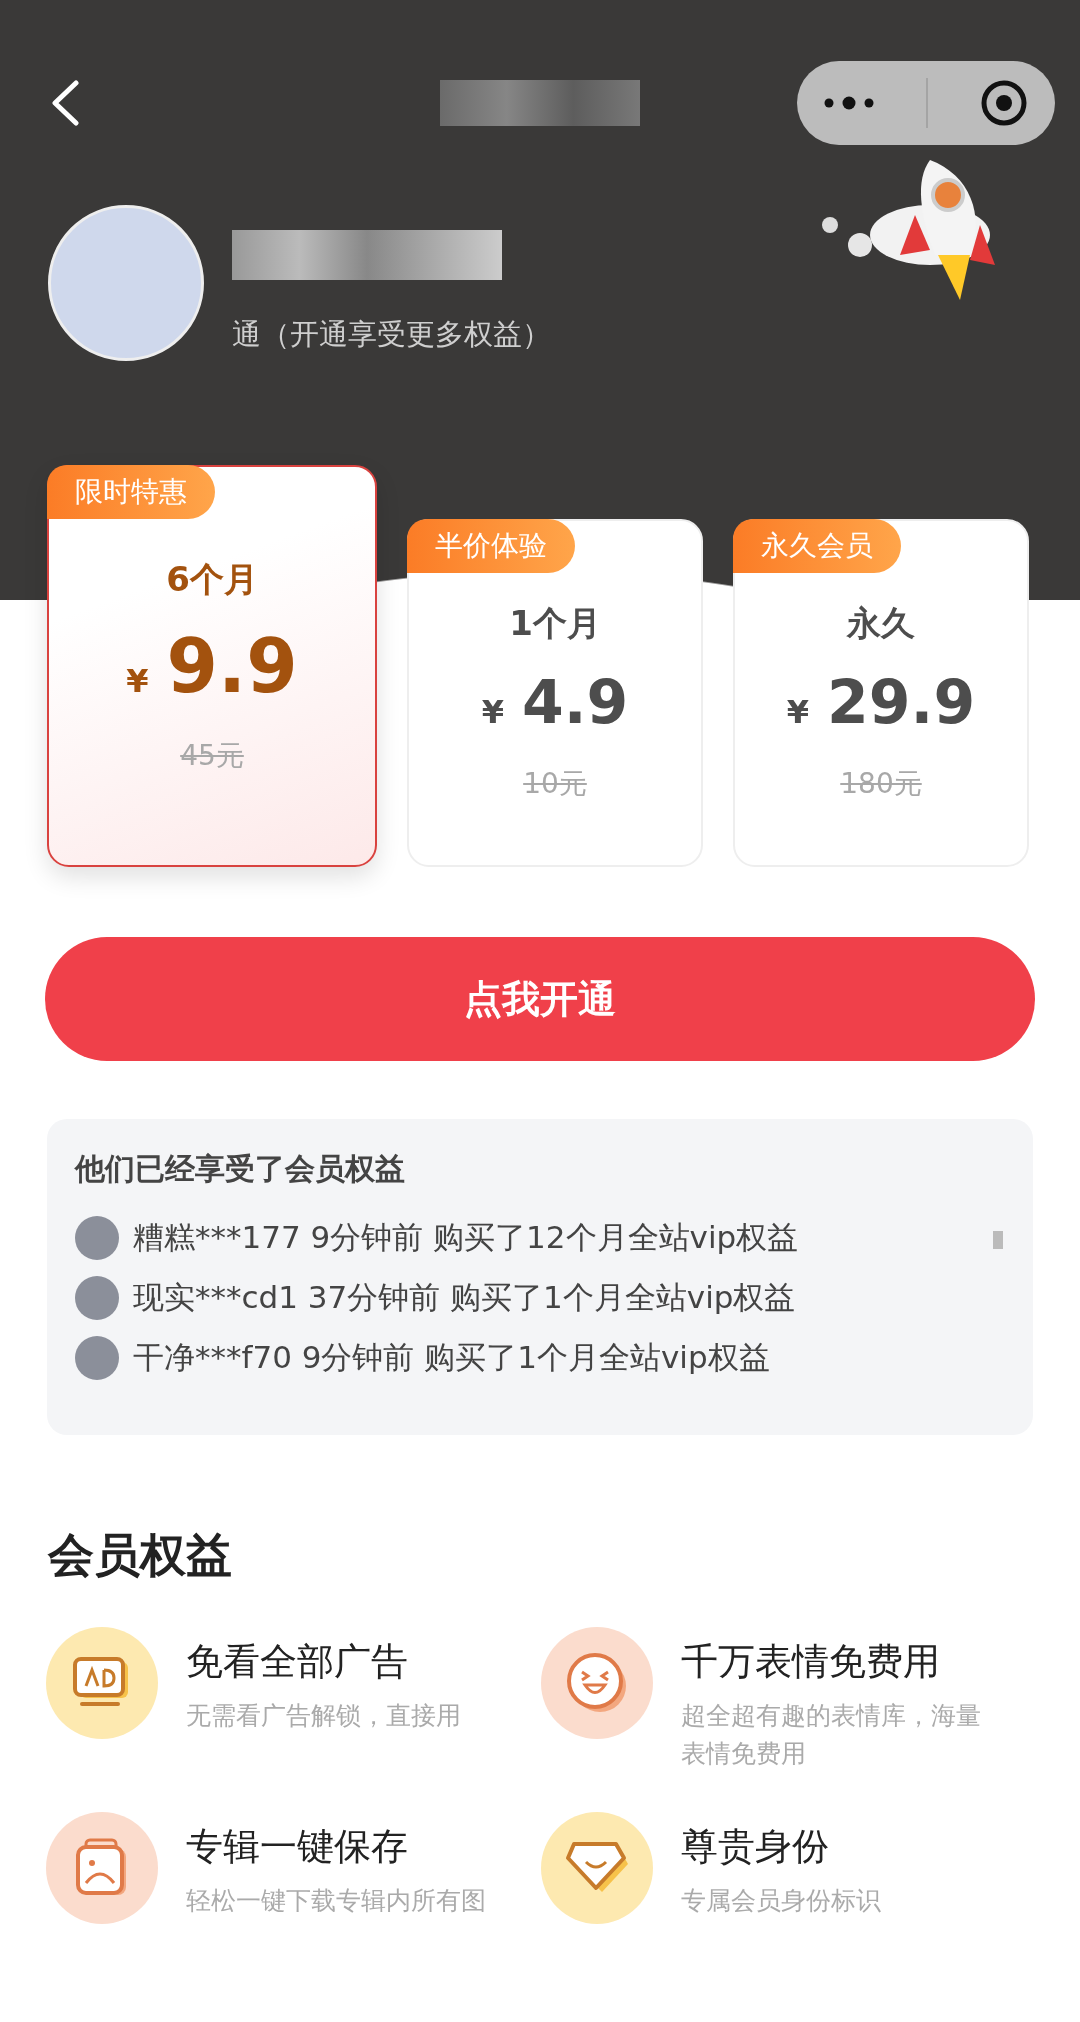  What do you see at coordinates (65, 102) in the screenshot?
I see `back-icon` at bounding box center [65, 102].